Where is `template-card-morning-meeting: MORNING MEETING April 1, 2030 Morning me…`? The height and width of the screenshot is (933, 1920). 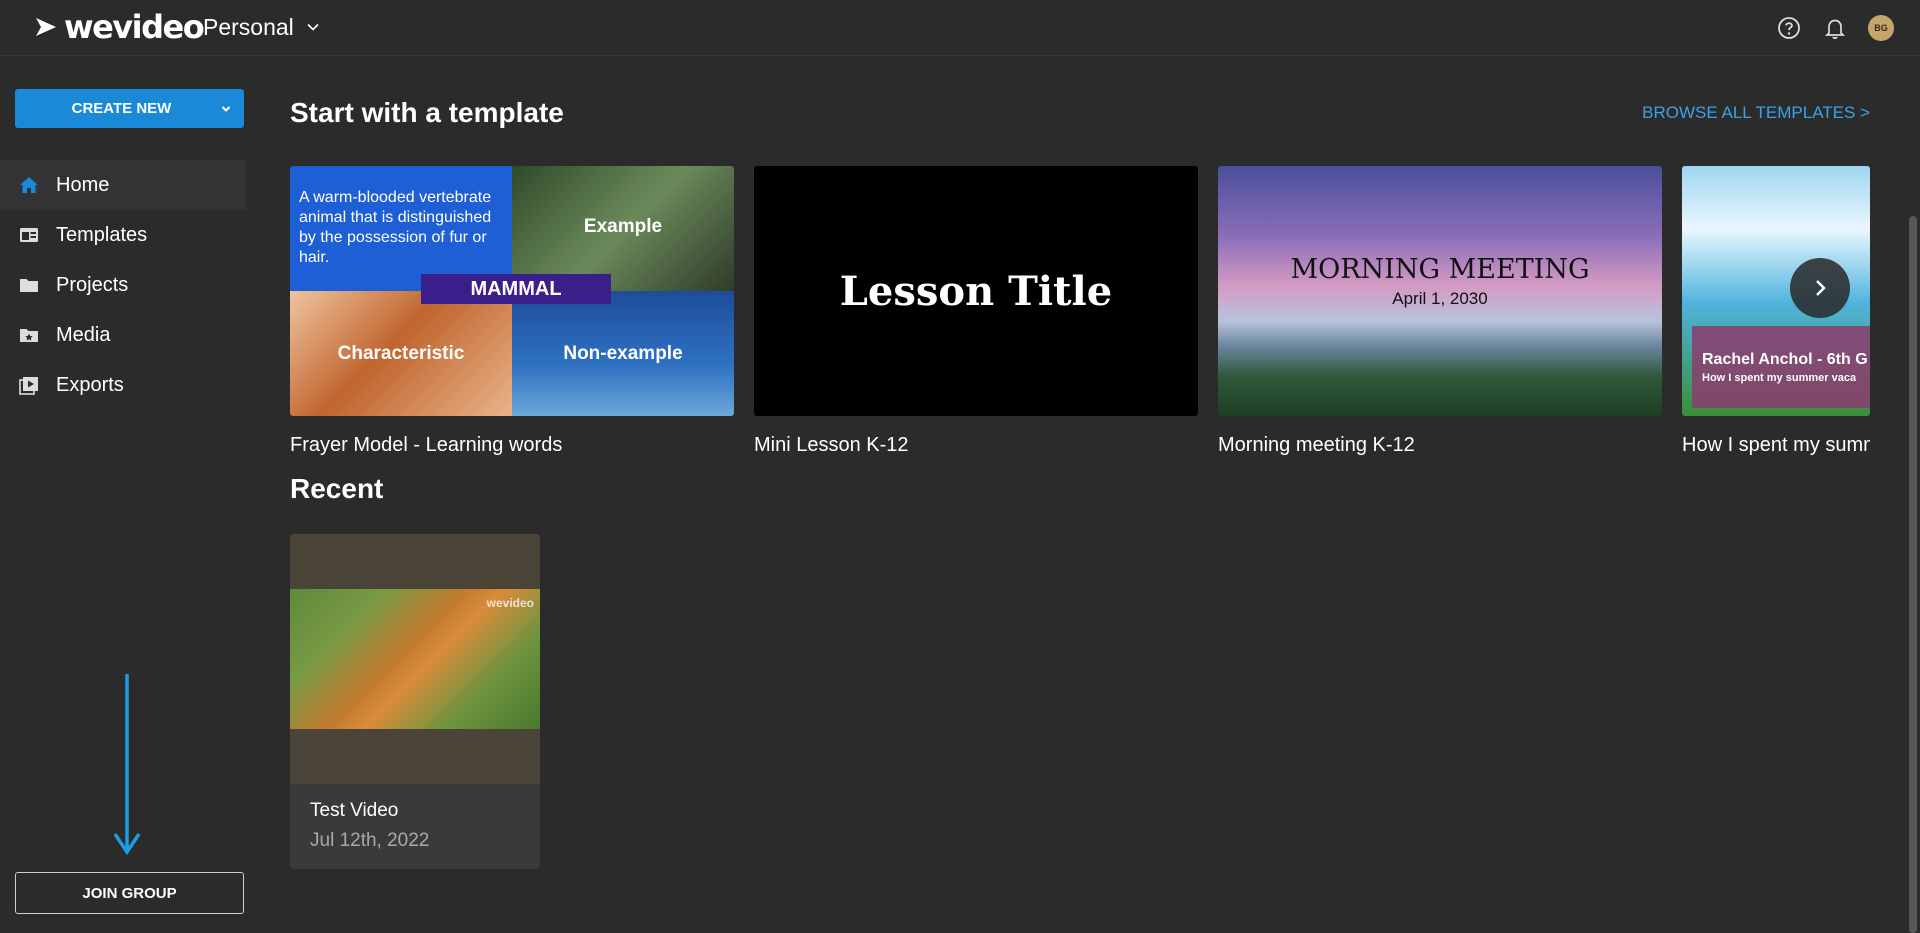 template-card-morning-meeting: MORNING MEETING April 1, 2030 Morning me… is located at coordinates (1440, 311).